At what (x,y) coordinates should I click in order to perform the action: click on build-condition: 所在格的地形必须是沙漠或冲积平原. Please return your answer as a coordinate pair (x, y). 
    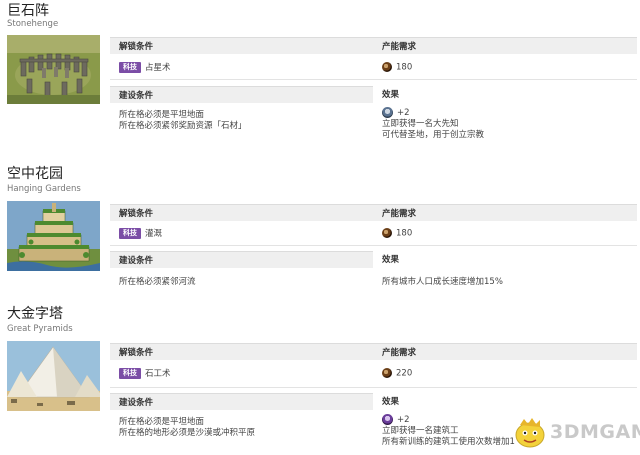
    Looking at the image, I should click on (187, 433).